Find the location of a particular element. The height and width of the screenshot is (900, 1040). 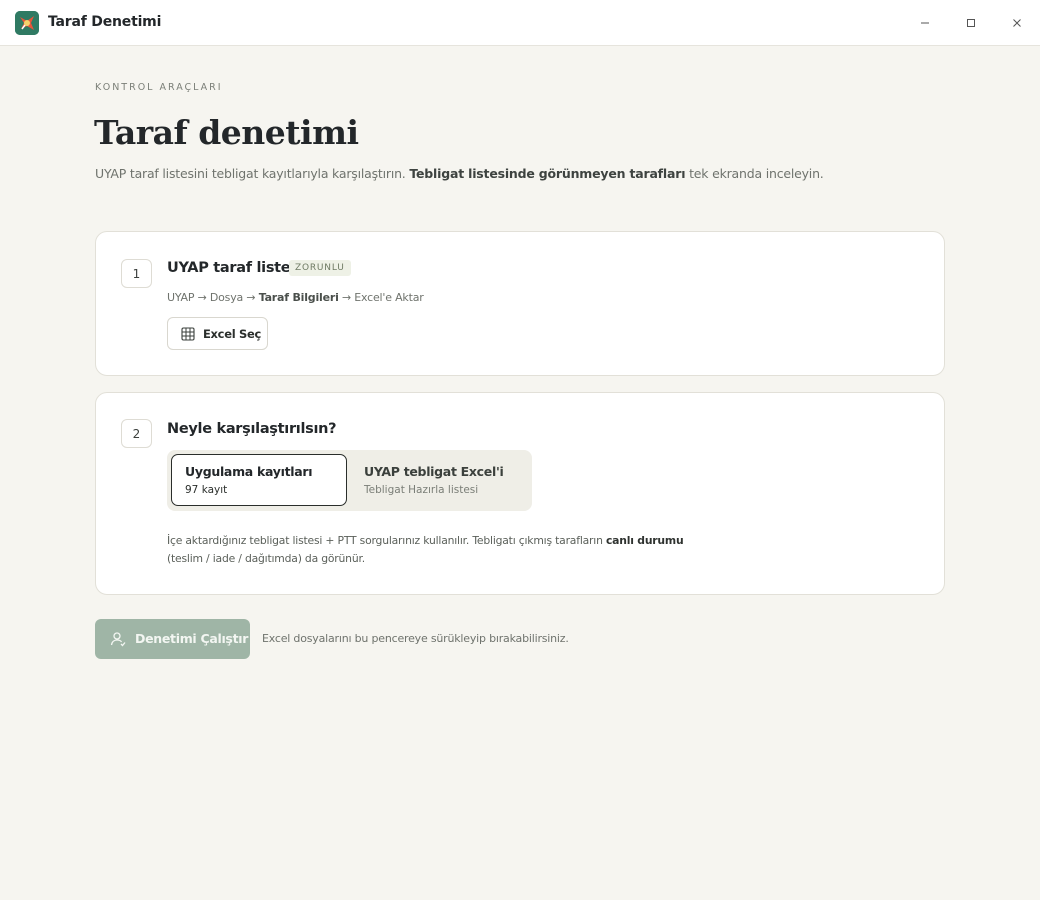

subtitle-text-end: tek ekranda inceleyin. is located at coordinates (754, 173).